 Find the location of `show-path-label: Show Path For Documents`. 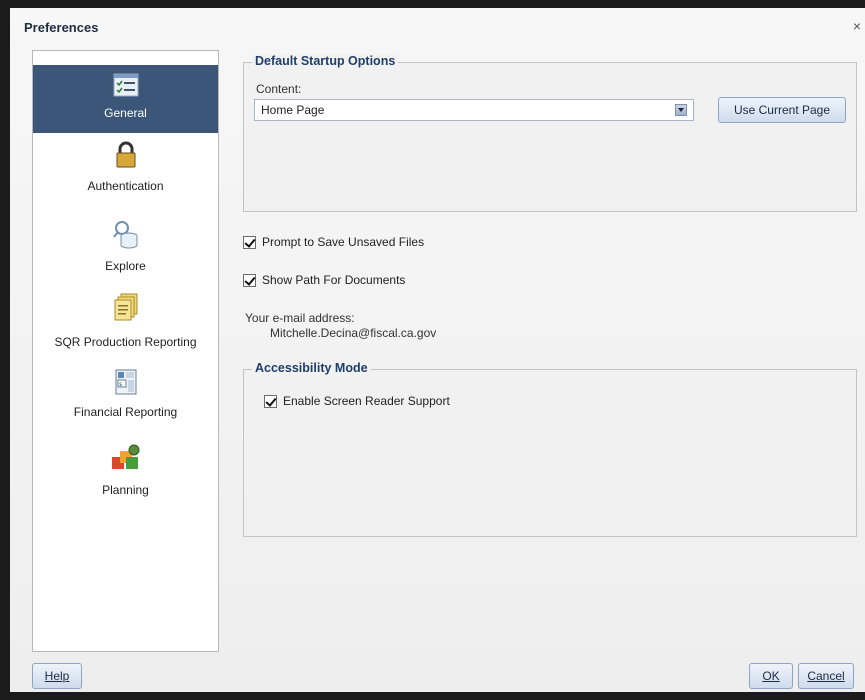

show-path-label: Show Path For Documents is located at coordinates (334, 280).